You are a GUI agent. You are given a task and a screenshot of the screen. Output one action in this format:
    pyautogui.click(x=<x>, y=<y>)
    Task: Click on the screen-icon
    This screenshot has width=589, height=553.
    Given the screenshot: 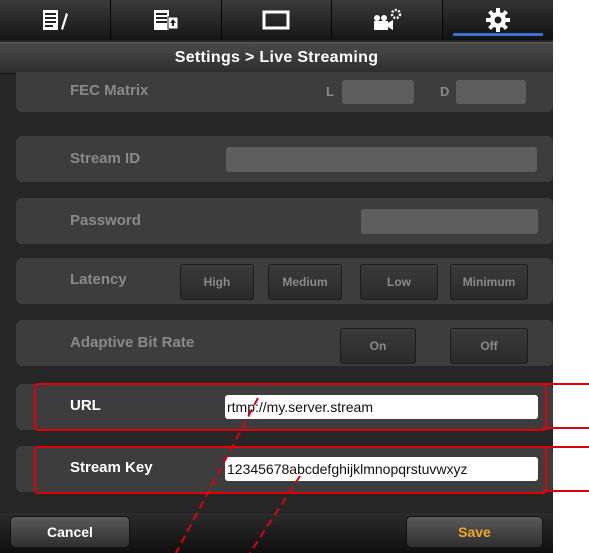 What is the action you would take?
    pyautogui.click(x=276, y=20)
    